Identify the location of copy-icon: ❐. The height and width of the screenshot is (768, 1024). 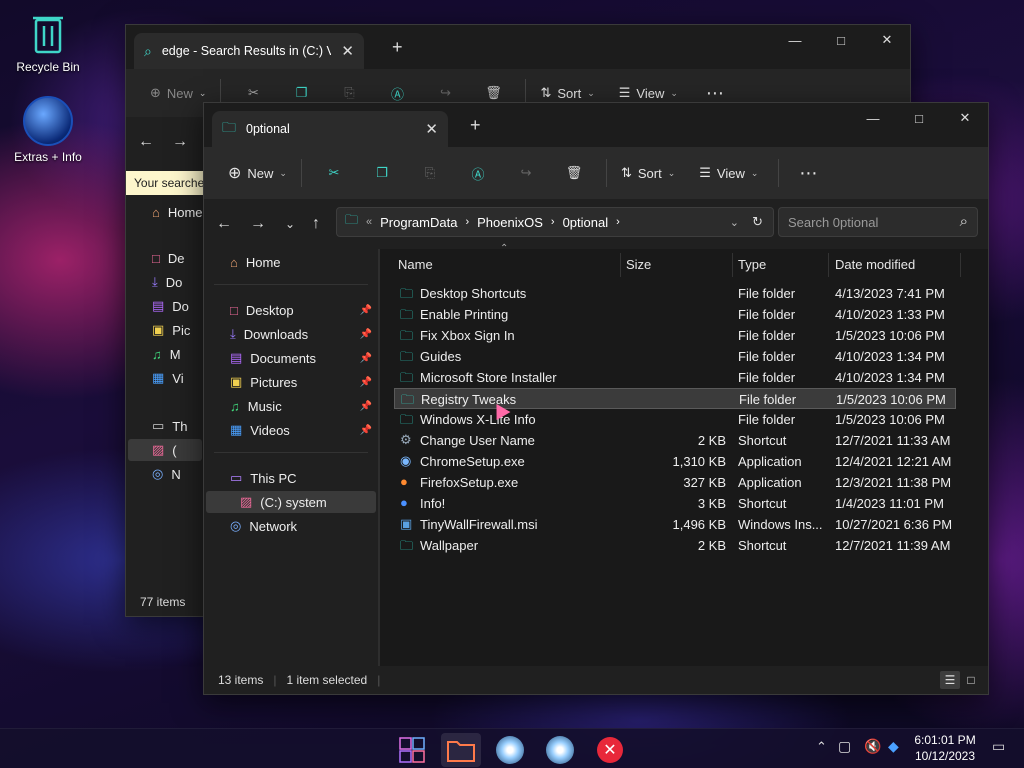
(382, 173).